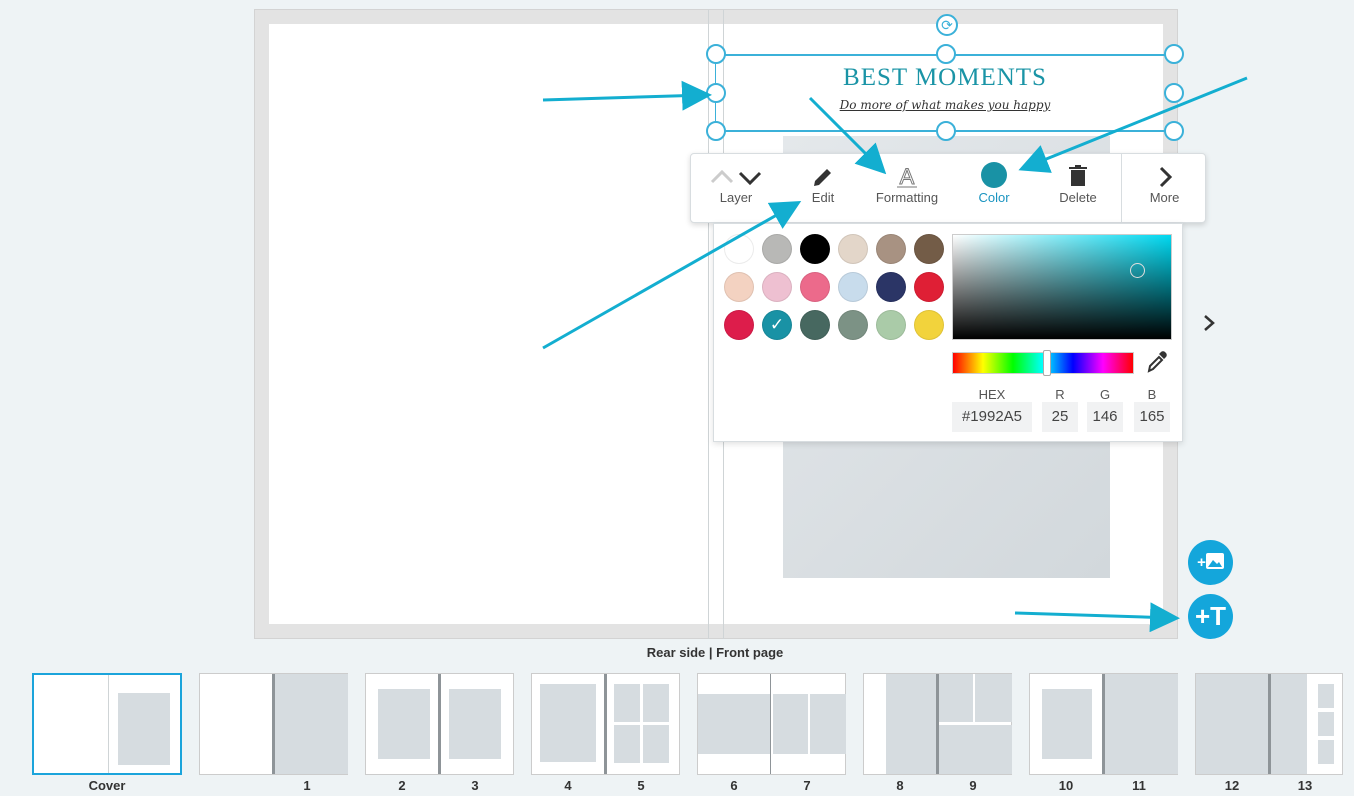 Image resolution: width=1354 pixels, height=796 pixels. What do you see at coordinates (734, 785) in the screenshot?
I see `thumbnail-label: 6` at bounding box center [734, 785].